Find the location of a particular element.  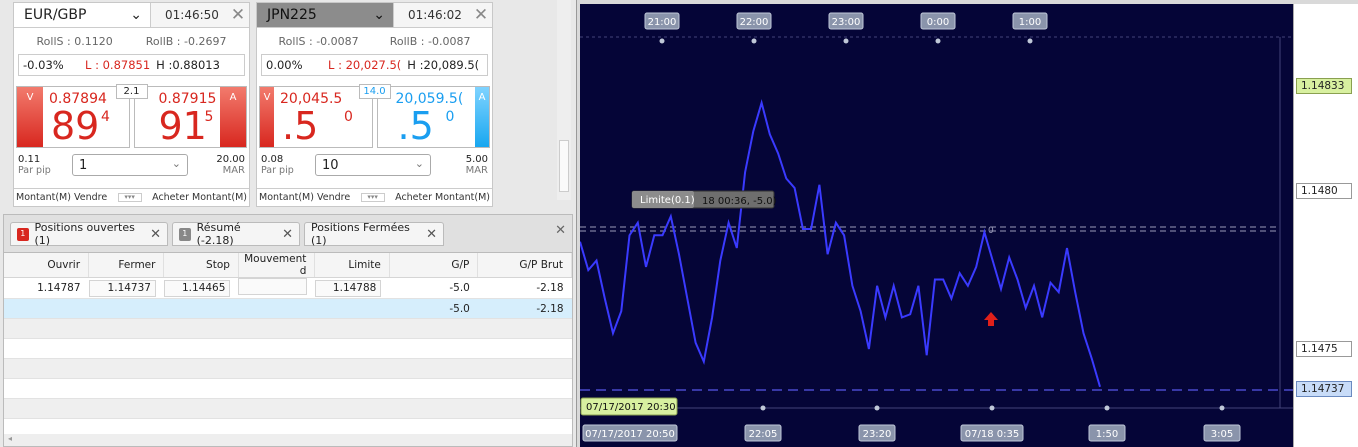

bottom-time-label: 1:50 is located at coordinates (1107, 434).